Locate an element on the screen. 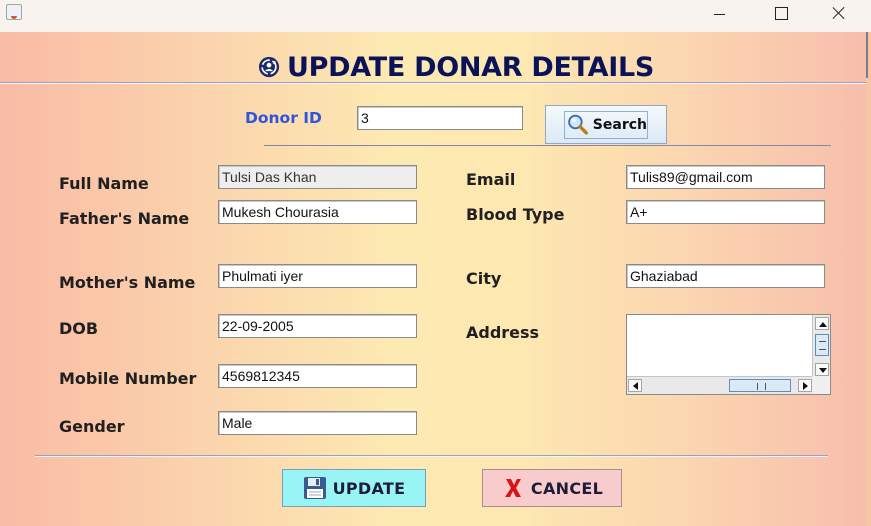 The image size is (871, 526). donor-id-label: Donor ID is located at coordinates (283, 118).